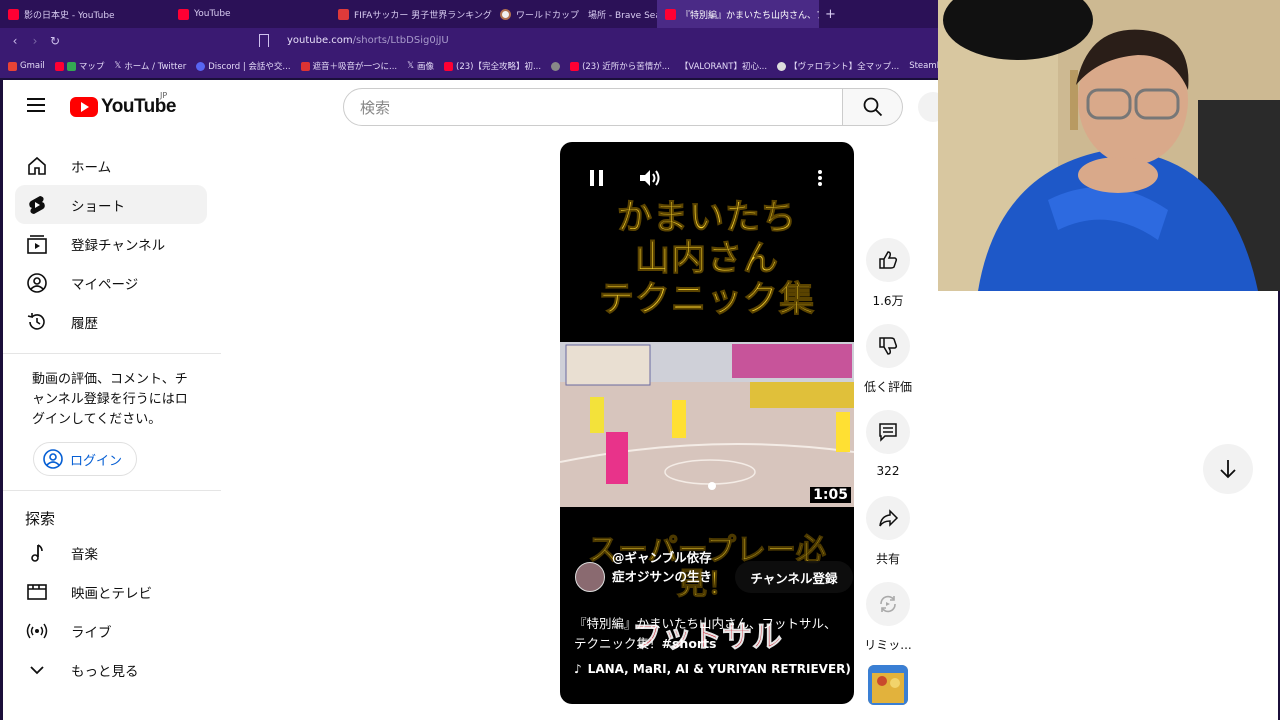 This screenshot has width=1280, height=720. I want to click on sidebar-item-more: もっと見る, so click(111, 669).